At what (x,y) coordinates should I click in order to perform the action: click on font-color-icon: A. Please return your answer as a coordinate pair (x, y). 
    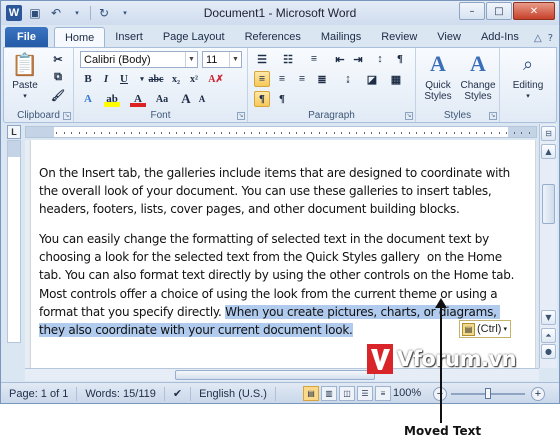
    Looking at the image, I should click on (138, 99).